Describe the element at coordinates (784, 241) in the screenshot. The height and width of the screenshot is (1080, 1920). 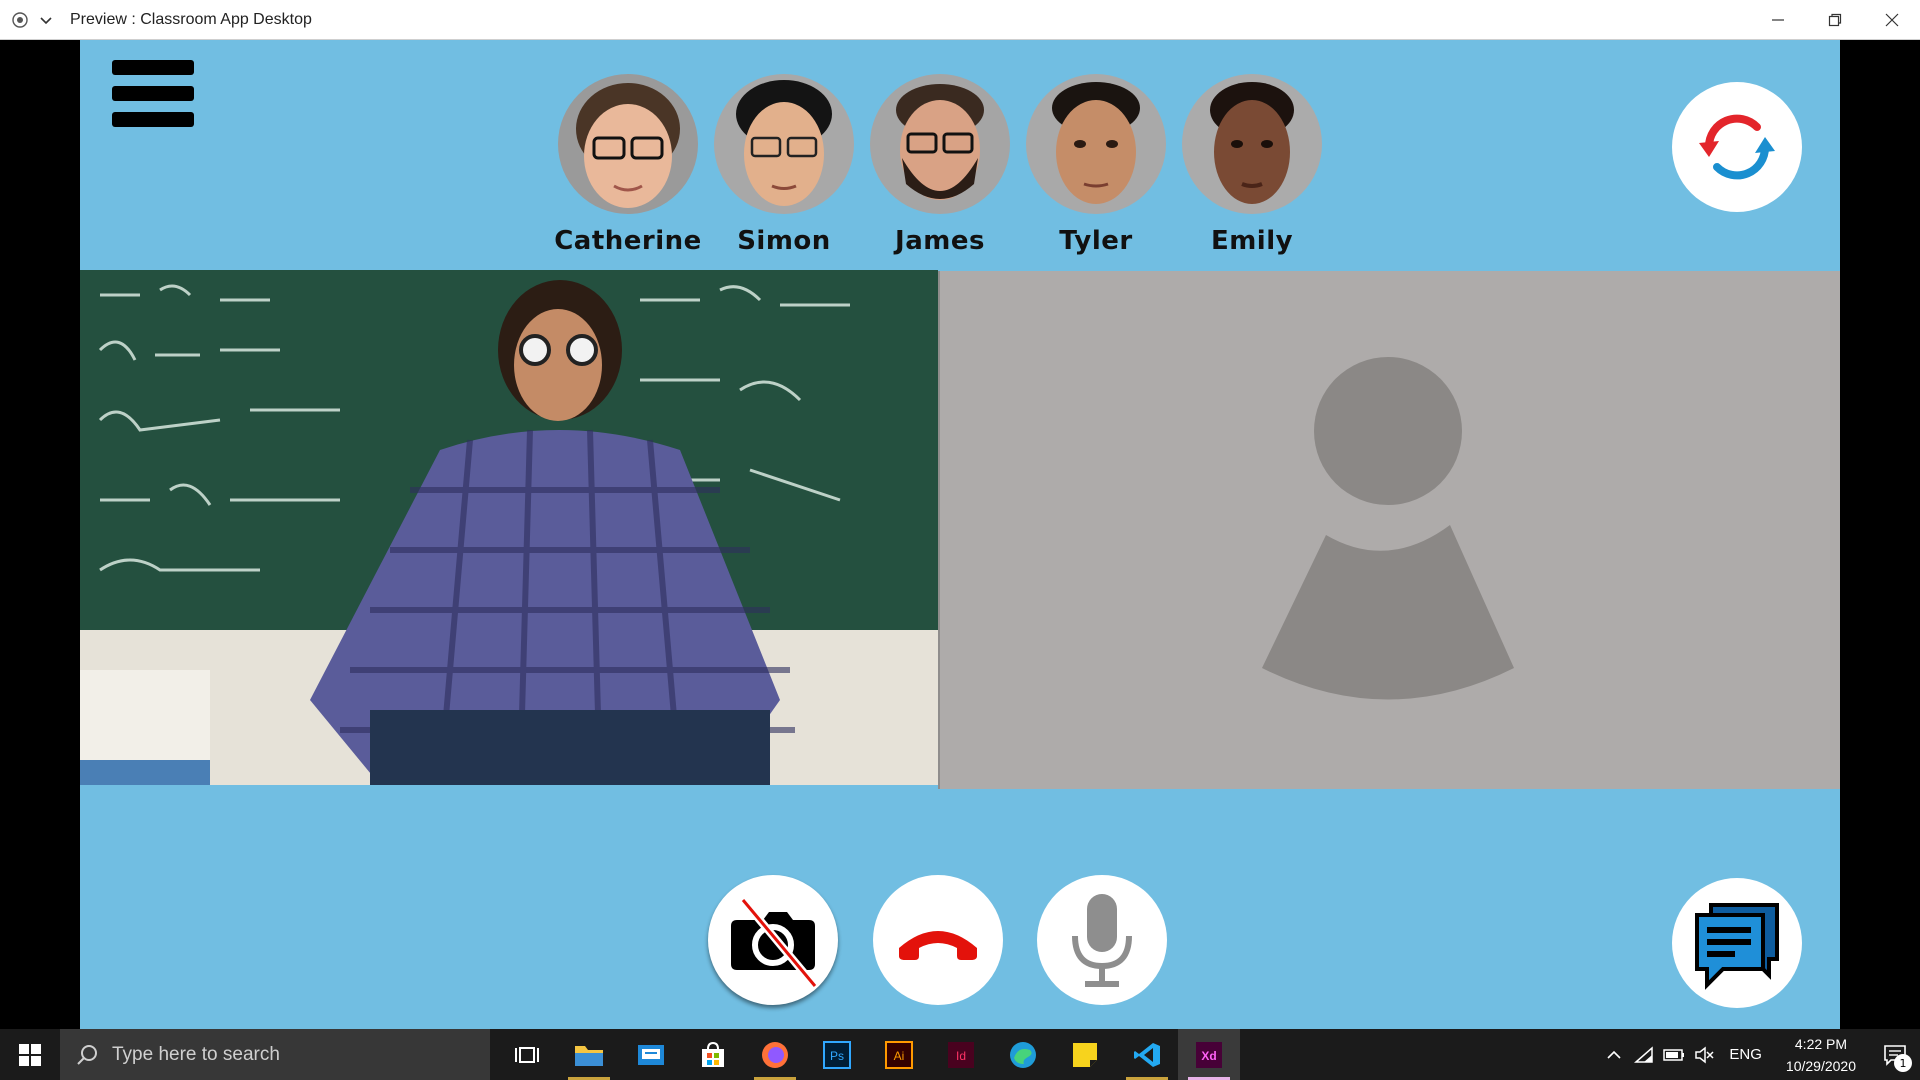
I see `participant-name: Simon` at that location.